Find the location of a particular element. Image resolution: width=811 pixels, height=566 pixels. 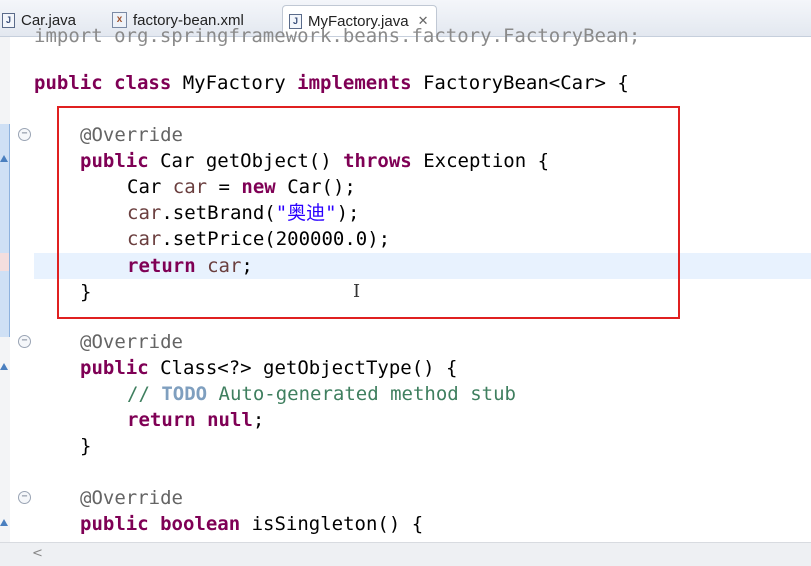

overview-ruler is located at coordinates (5, 289).